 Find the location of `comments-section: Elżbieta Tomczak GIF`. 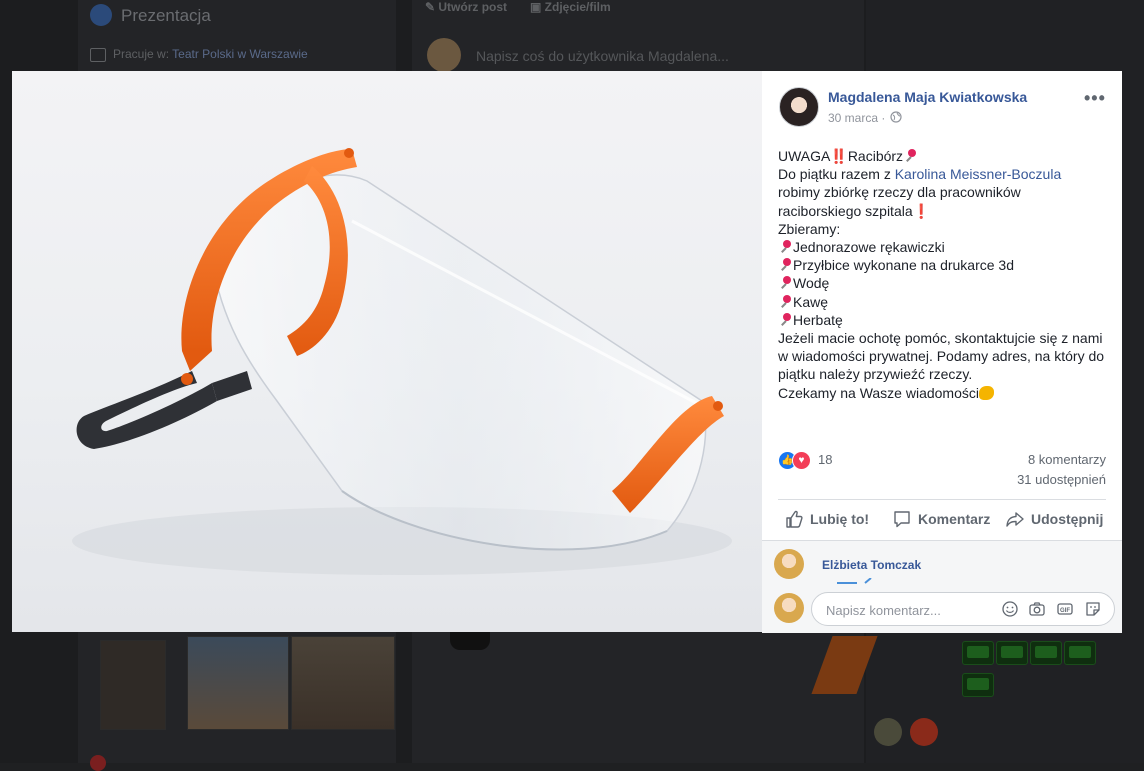

comments-section: Elżbieta Tomczak GIF is located at coordinates (942, 586).